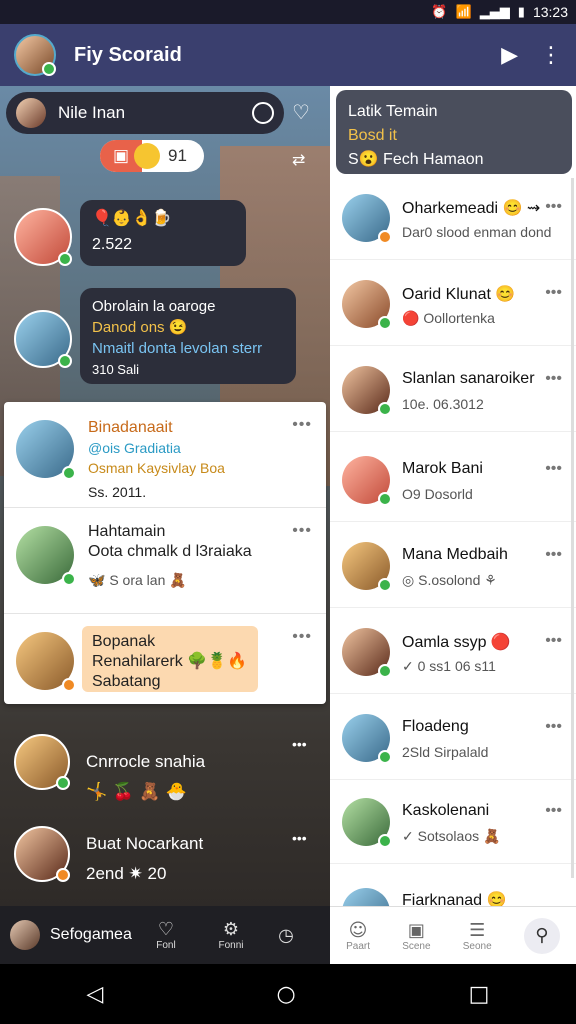 This screenshot has height=1024, width=576. Describe the element at coordinates (288, 12) in the screenshot. I see `status-bar: ⏰ 📶 ▂▄▆ ▮ 13:23` at that location.